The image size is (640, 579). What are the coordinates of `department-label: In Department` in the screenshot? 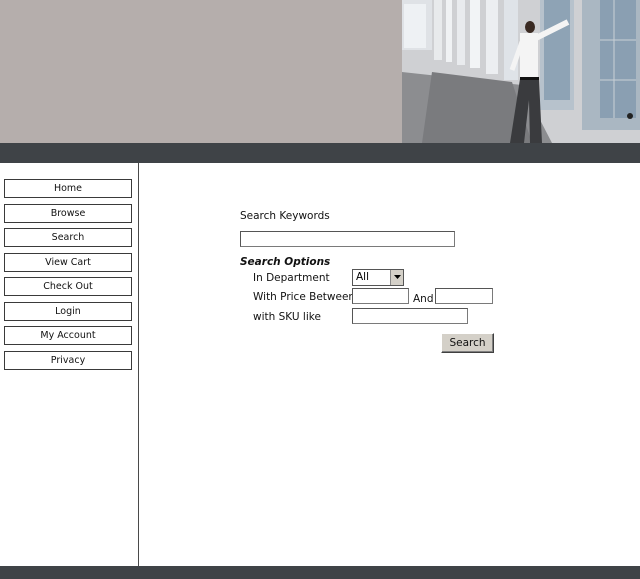 It's located at (291, 278).